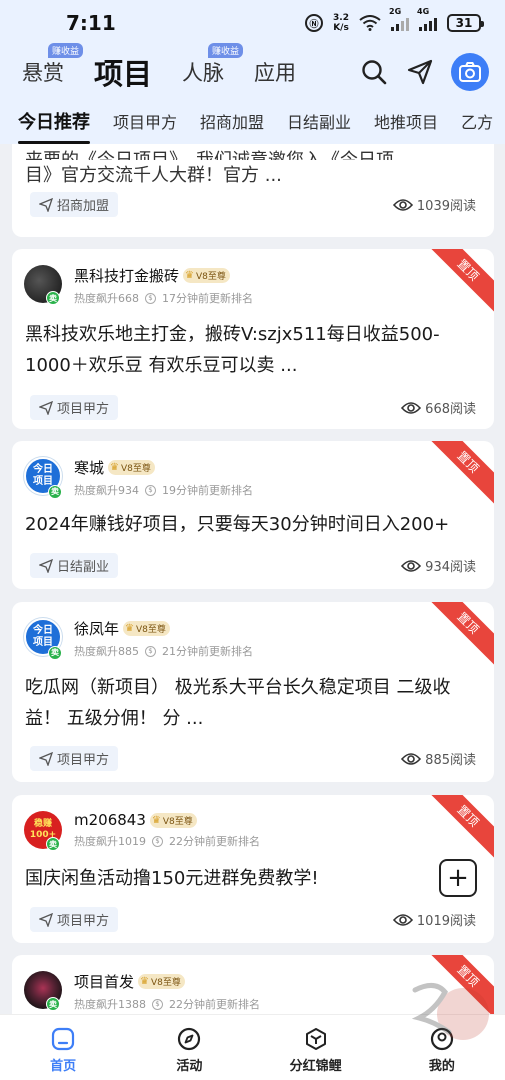 The width and height of the screenshot is (505, 1080). I want to click on compass-icon, so click(189, 1039).